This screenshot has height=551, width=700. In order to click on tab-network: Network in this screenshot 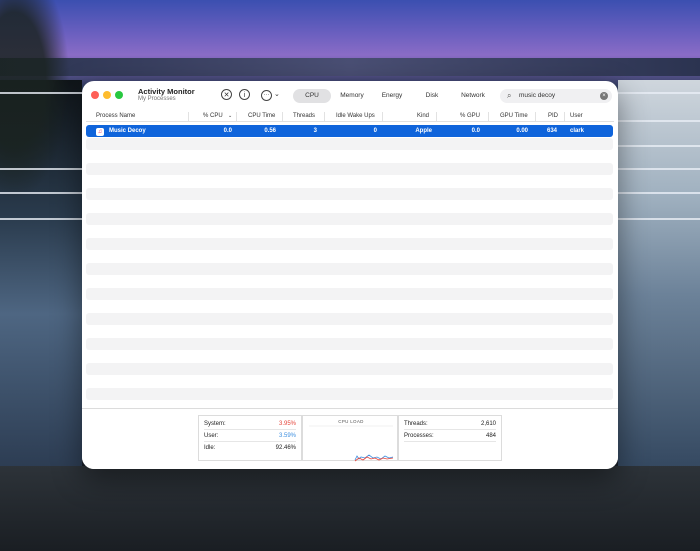, I will do `click(473, 96)`.